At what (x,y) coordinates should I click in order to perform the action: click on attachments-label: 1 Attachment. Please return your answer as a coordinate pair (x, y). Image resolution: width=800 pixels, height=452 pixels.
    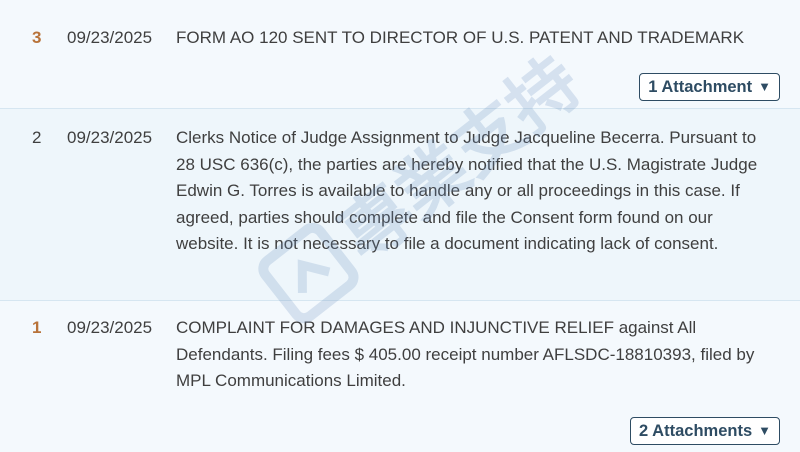
    Looking at the image, I should click on (700, 87).